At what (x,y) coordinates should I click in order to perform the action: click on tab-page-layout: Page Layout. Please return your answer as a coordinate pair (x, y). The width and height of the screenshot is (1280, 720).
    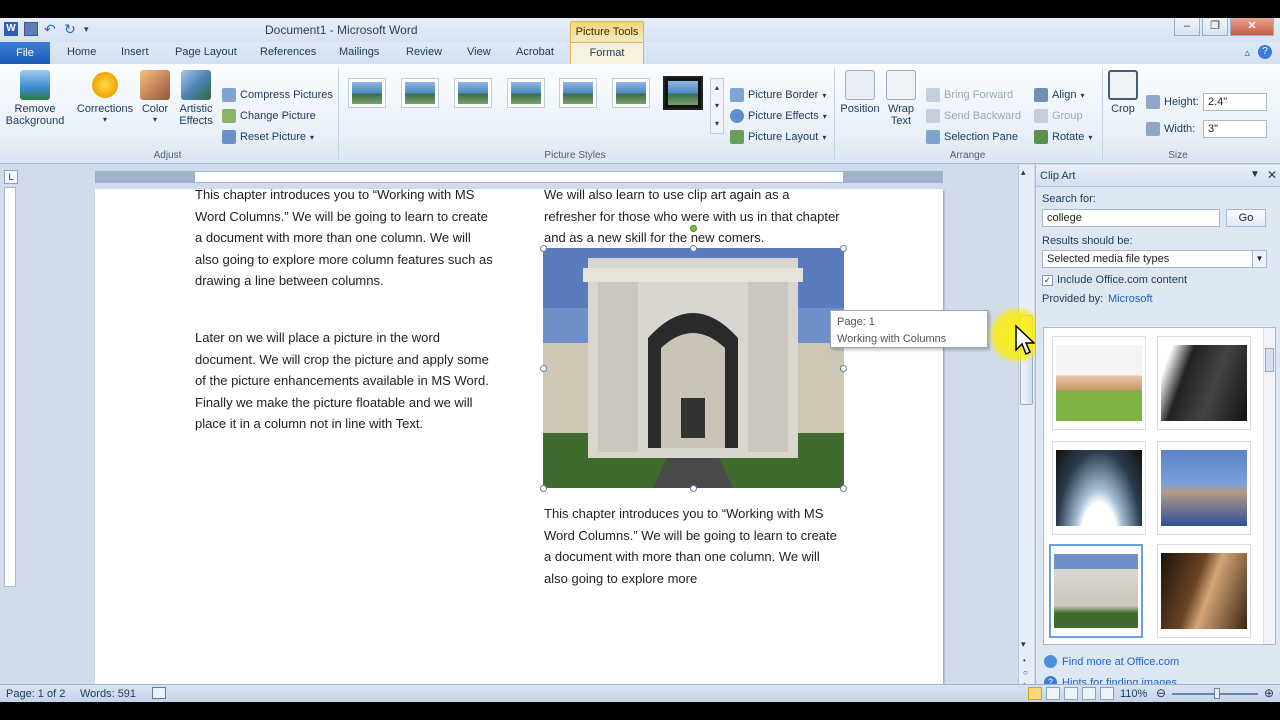
    Looking at the image, I should click on (206, 52).